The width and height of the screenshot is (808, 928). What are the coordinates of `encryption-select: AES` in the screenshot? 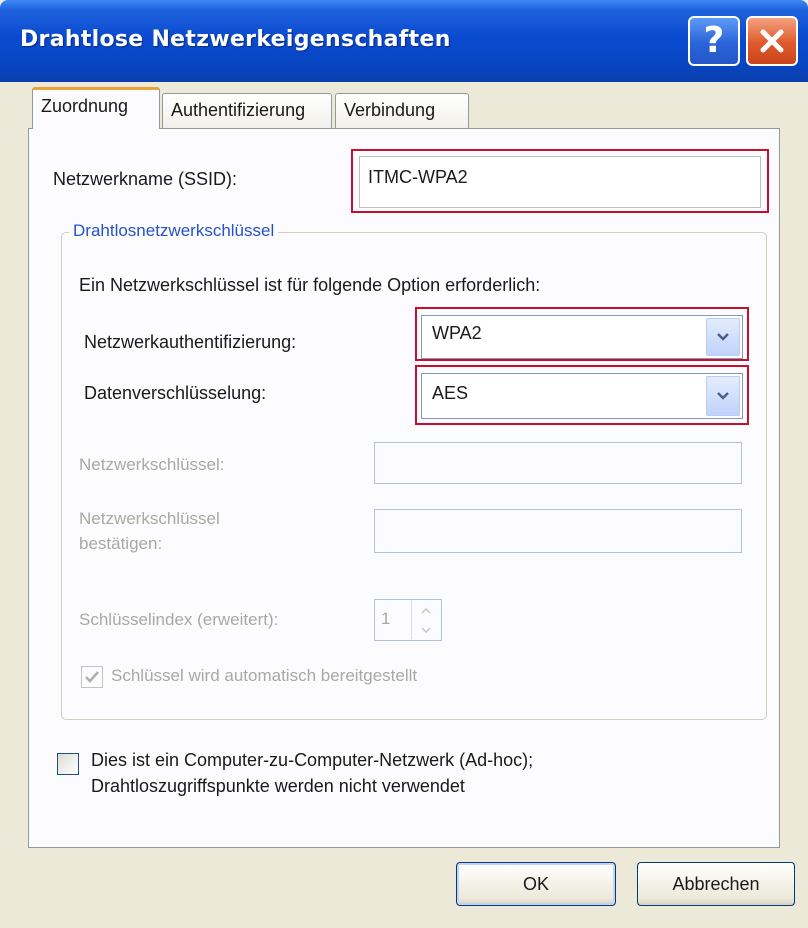 It's located at (582, 396).